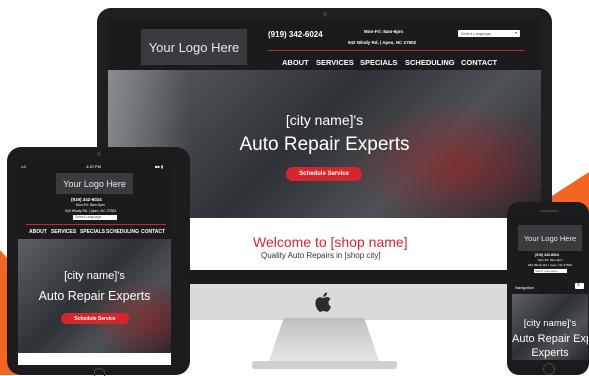 This screenshot has height=376, width=589. Describe the element at coordinates (122, 232) in the screenshot. I see `ipad-nav-scheduling: SCHEDULING` at that location.